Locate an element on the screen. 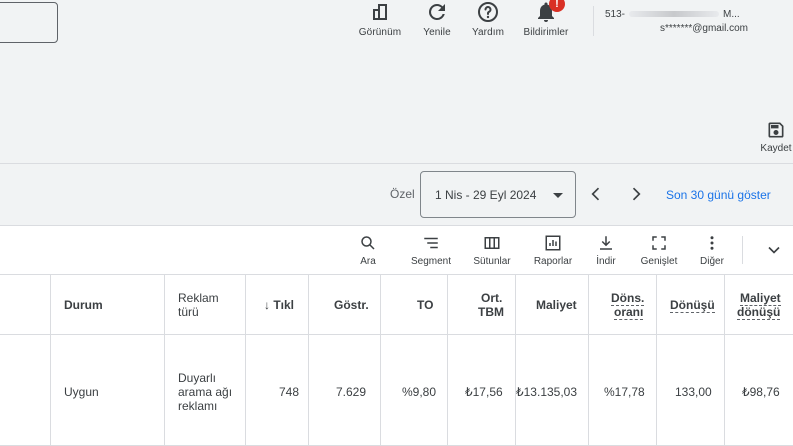 This screenshot has width=793, height=446. redacted-text is located at coordinates (674, 14).